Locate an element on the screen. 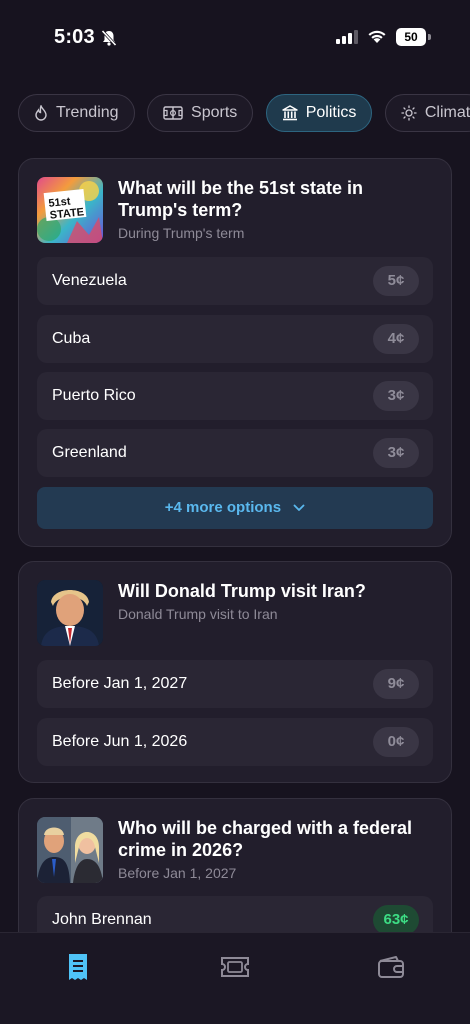  bottom-nav is located at coordinates (235, 978).